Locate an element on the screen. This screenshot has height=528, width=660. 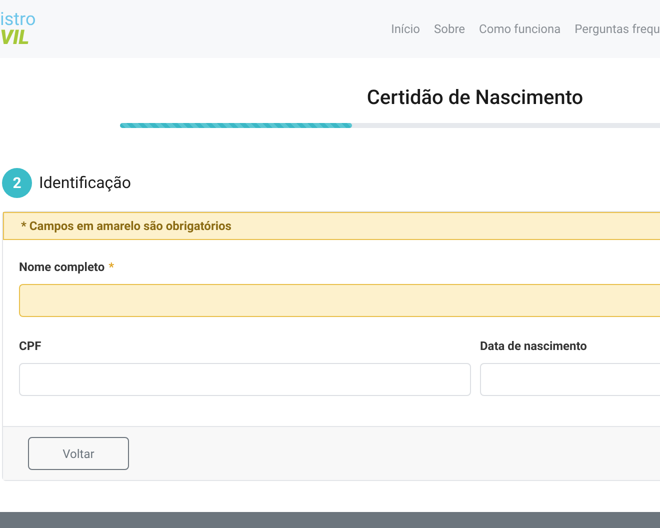
step-title: Identificação is located at coordinates (85, 183).